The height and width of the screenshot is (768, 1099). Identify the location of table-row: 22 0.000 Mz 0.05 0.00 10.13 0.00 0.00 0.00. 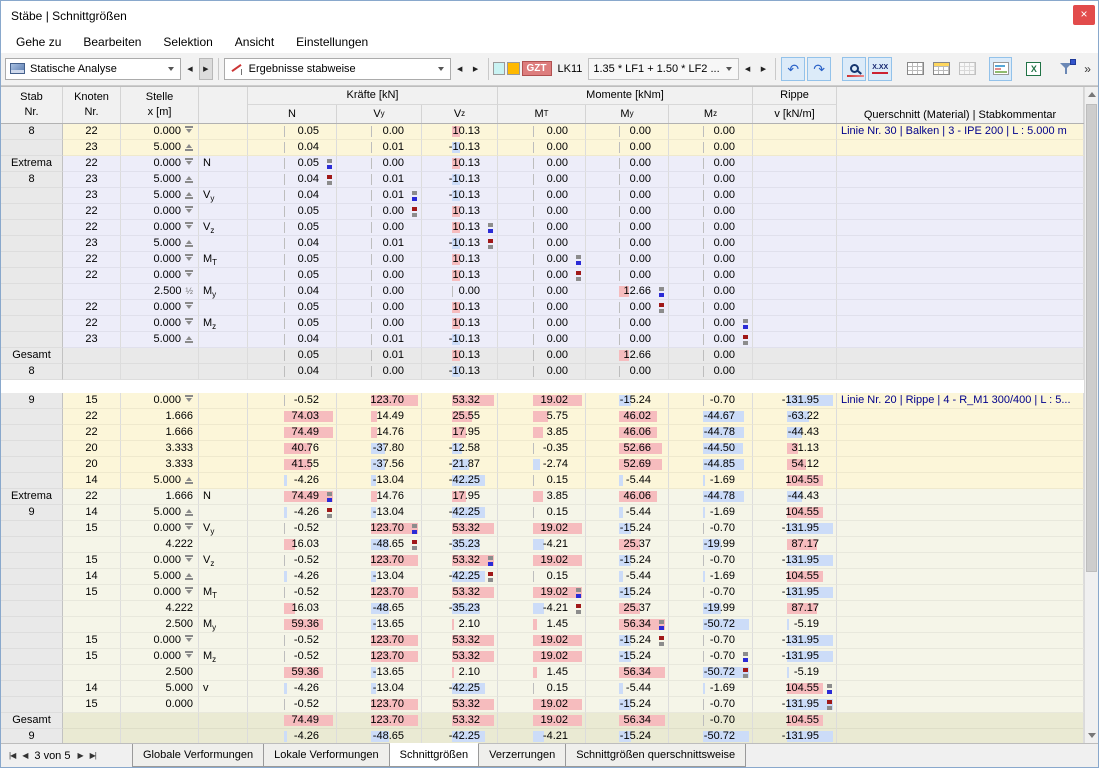
(542, 323).